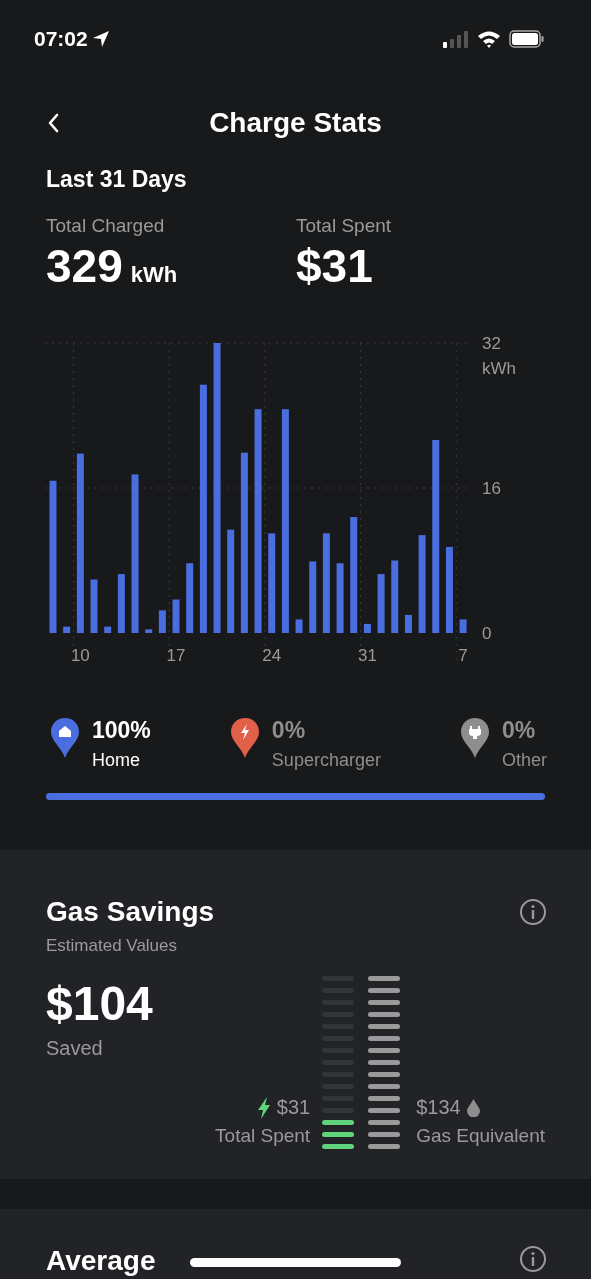 The image size is (591, 1279). What do you see at coordinates (101, 1261) in the screenshot?
I see `card-title: Average` at bounding box center [101, 1261].